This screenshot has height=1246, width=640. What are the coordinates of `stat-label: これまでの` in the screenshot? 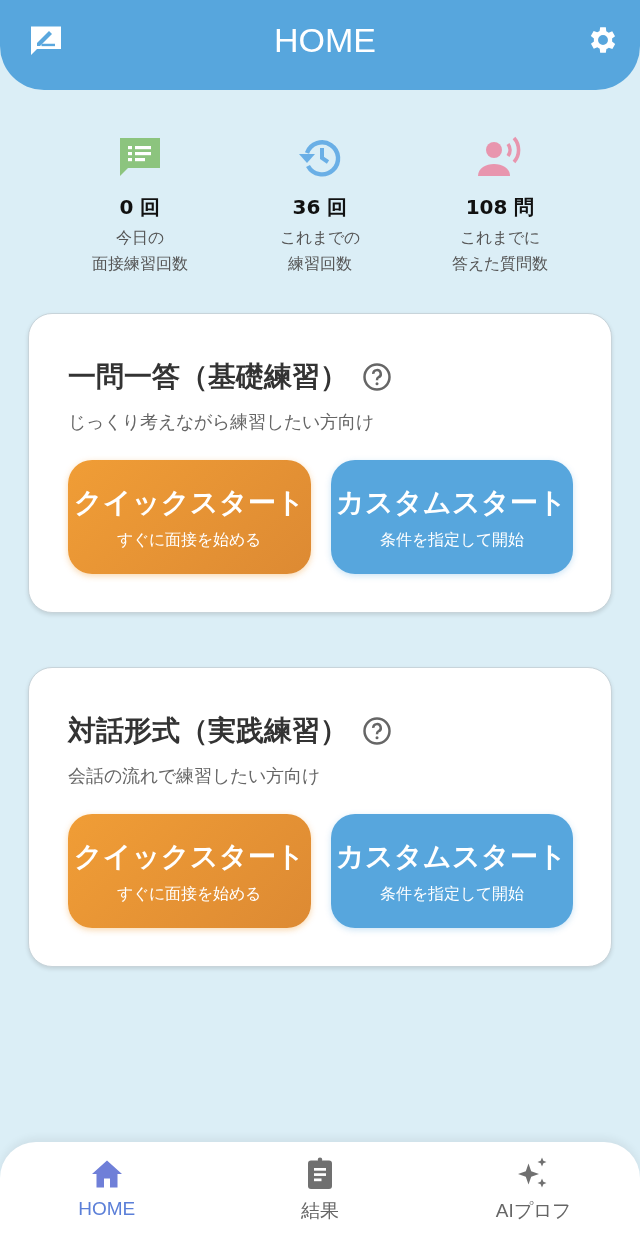 It's located at (320, 238).